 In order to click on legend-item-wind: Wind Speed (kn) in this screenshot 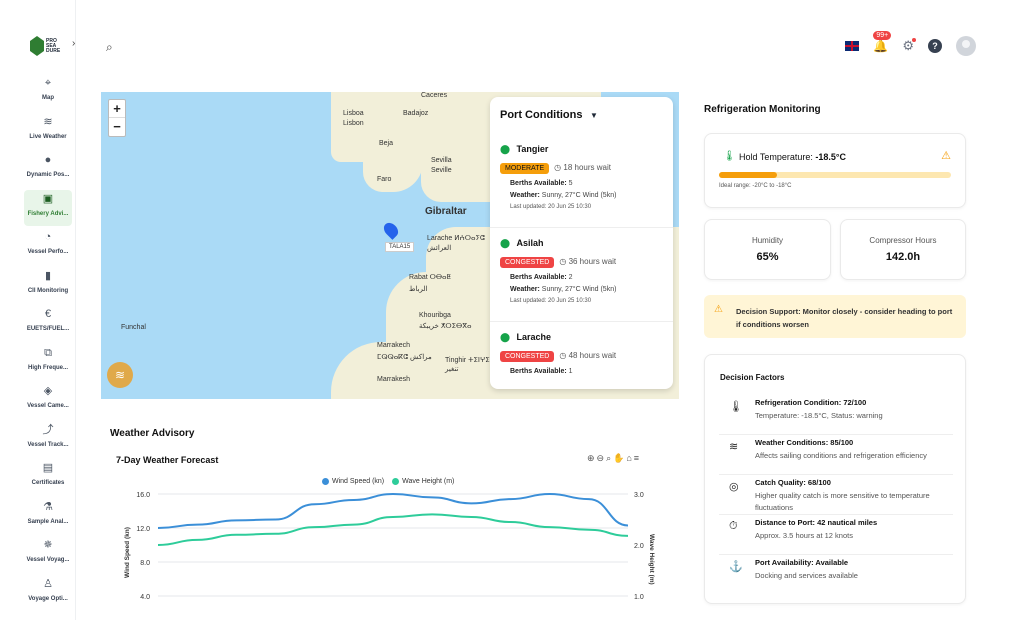, I will do `click(353, 481)`.